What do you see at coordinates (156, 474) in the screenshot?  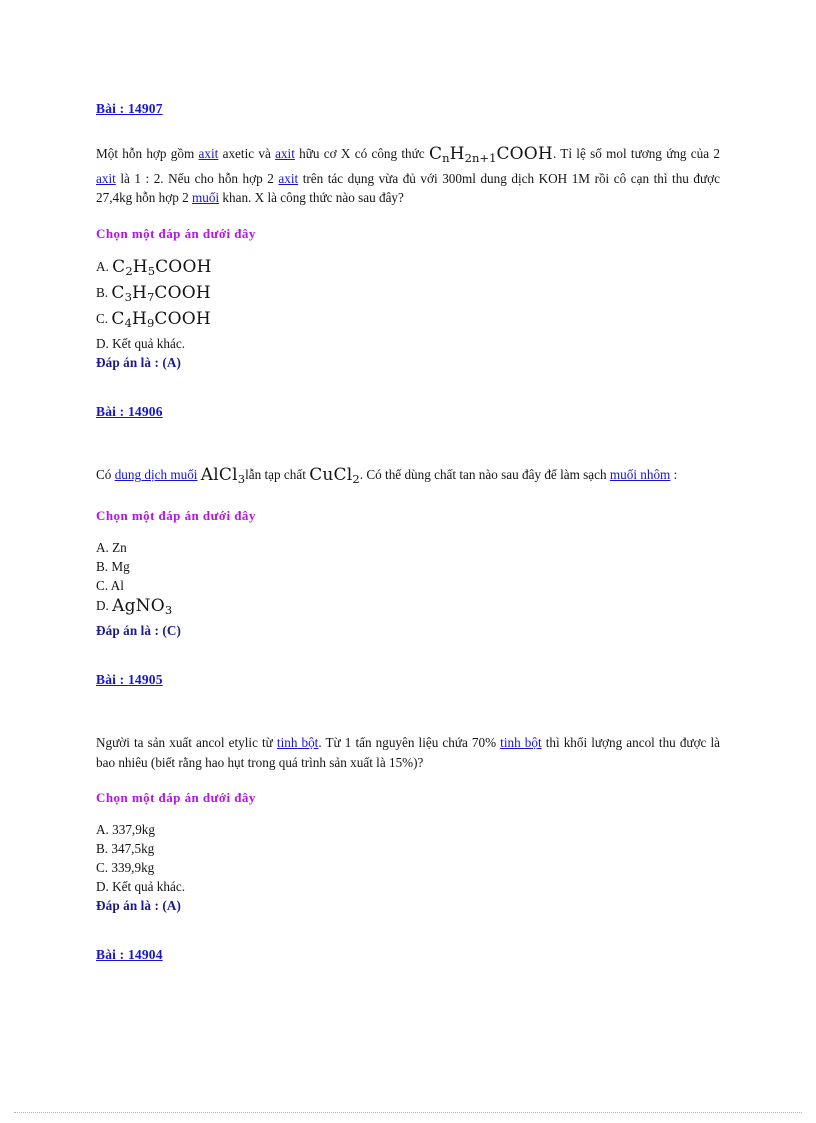 I see `inline-link-dung-dich-muoi: dung dịch muối` at bounding box center [156, 474].